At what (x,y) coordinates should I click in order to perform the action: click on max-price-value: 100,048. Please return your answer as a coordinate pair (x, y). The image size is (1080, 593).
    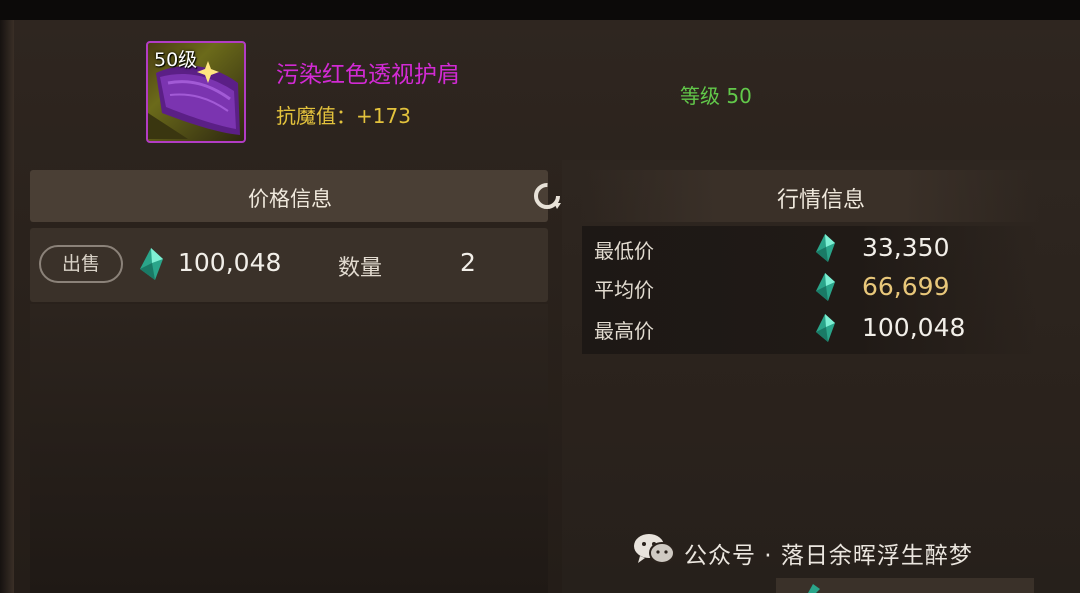
    Looking at the image, I should click on (914, 327).